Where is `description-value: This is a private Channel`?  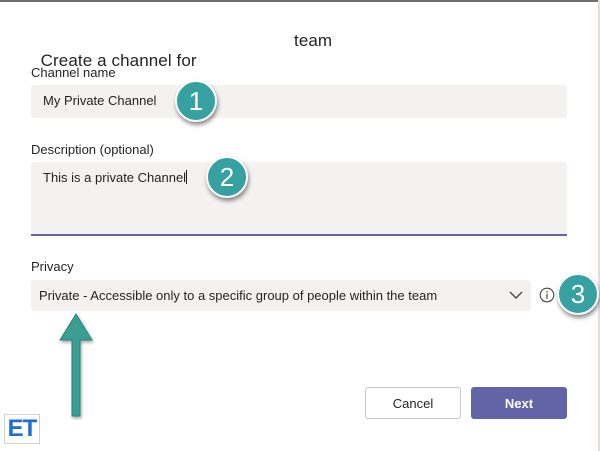
description-value: This is a private Channel is located at coordinates (115, 177).